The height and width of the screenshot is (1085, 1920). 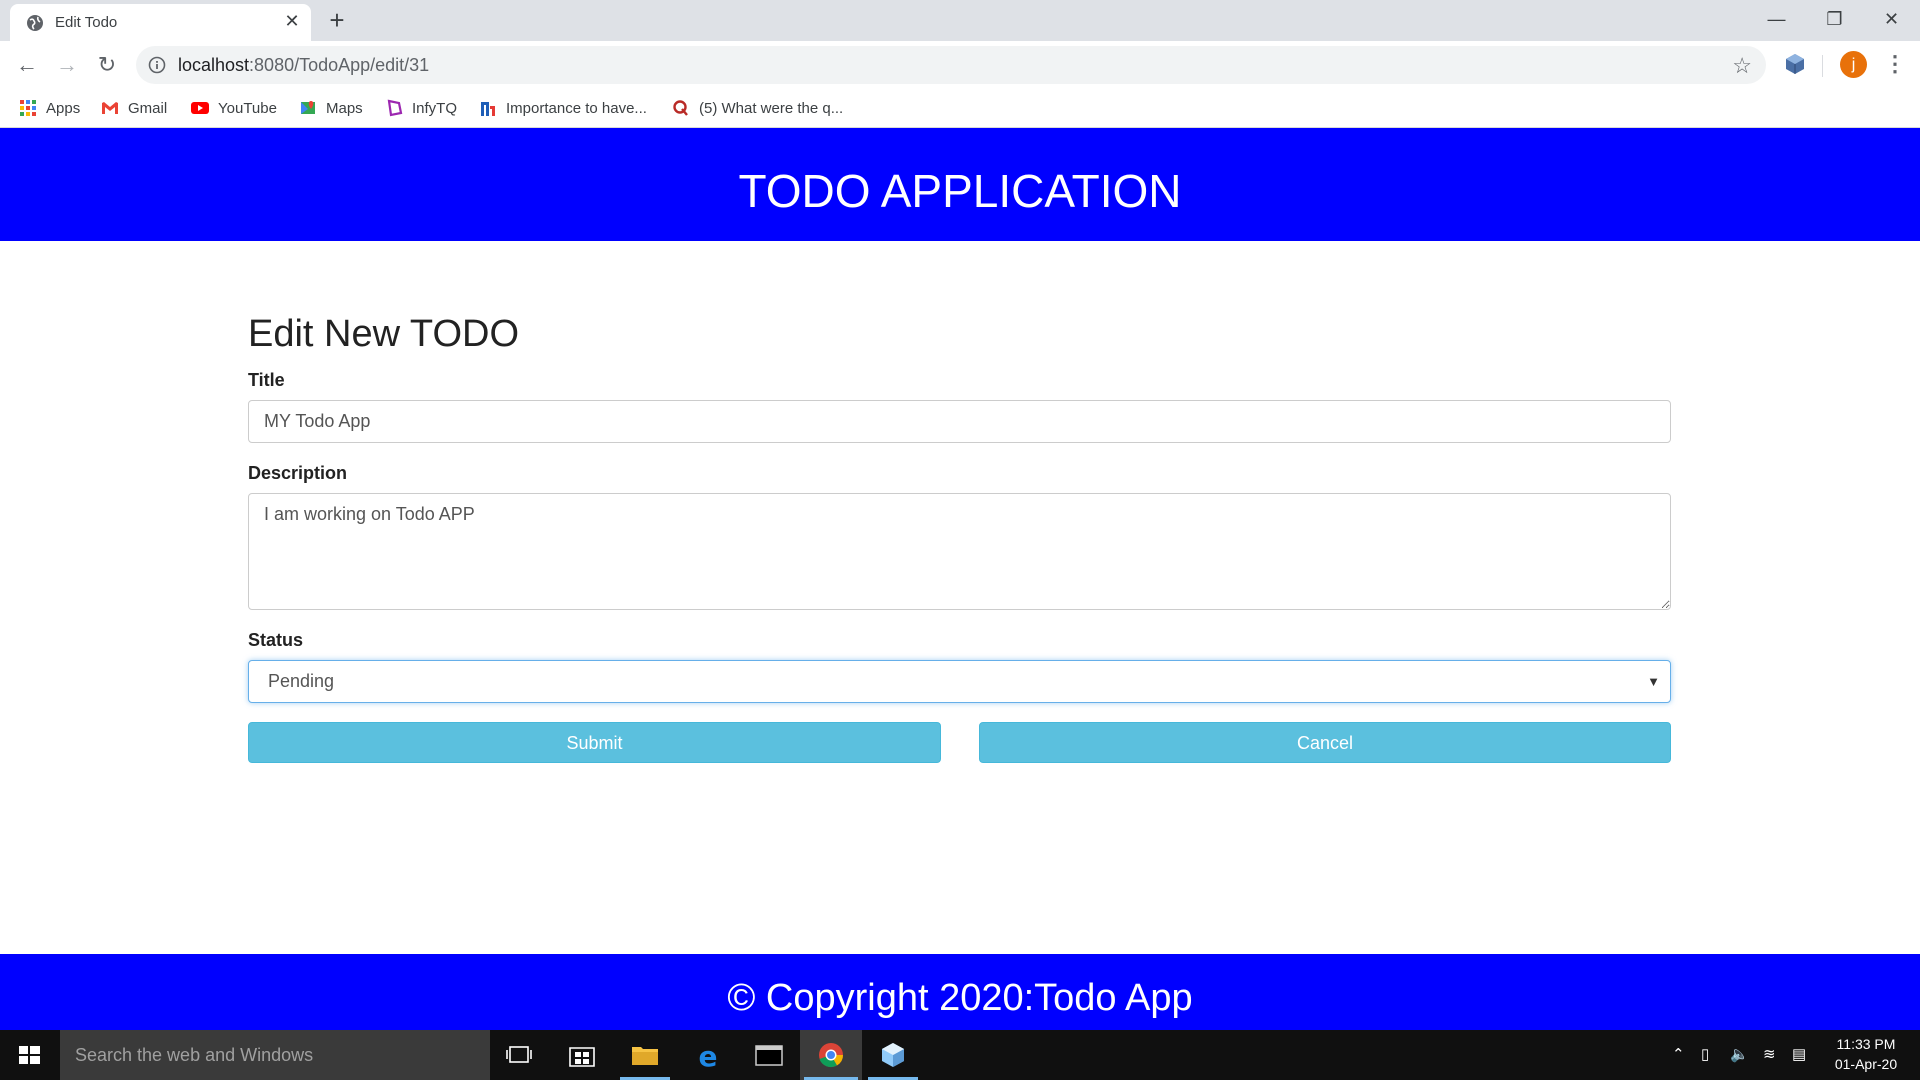 I want to click on status-selected-value: Pending, so click(x=301, y=681).